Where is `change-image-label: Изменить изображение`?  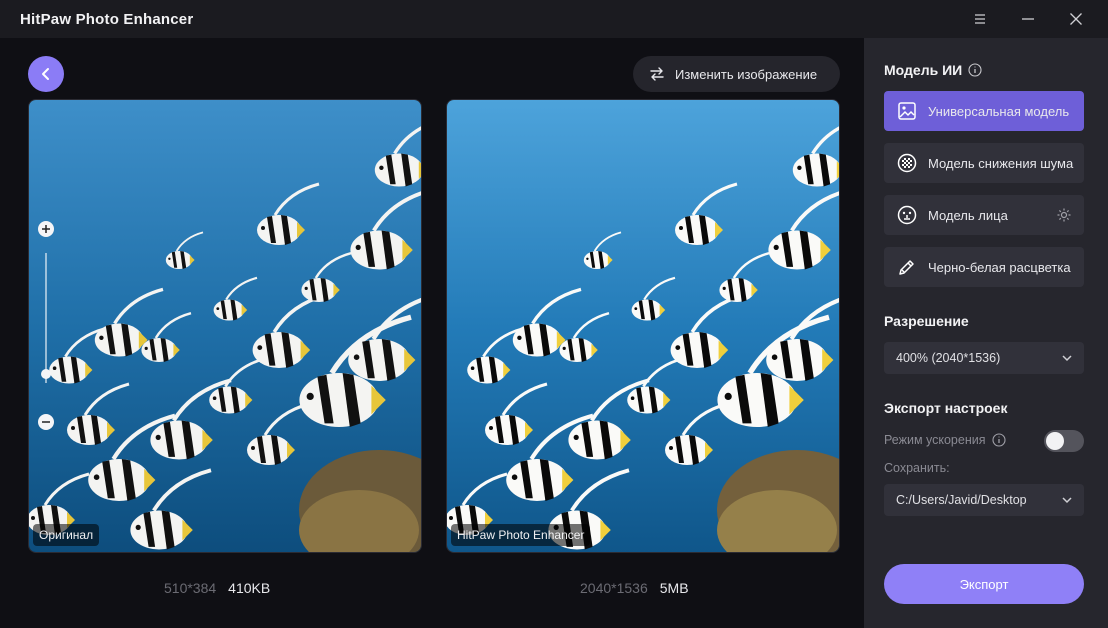
change-image-label: Изменить изображение is located at coordinates (746, 74).